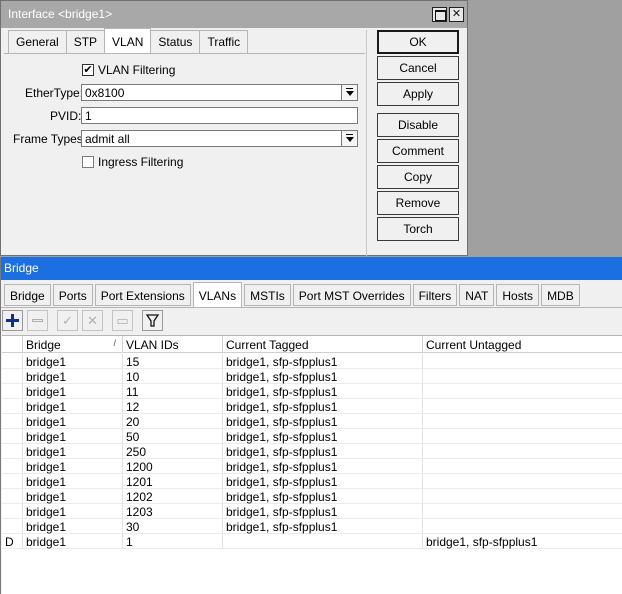  I want to click on row-current-tagged, so click(323, 541).